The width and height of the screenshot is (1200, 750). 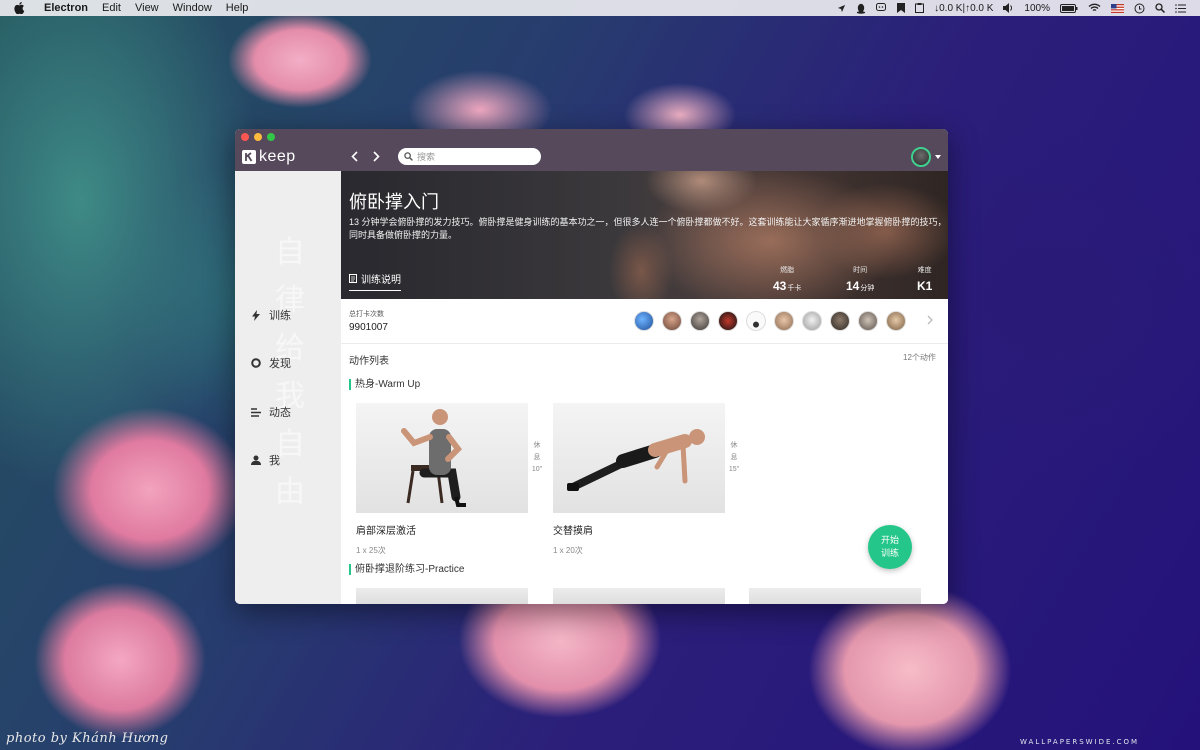 What do you see at coordinates (376, 156) in the screenshot?
I see `forward-button` at bounding box center [376, 156].